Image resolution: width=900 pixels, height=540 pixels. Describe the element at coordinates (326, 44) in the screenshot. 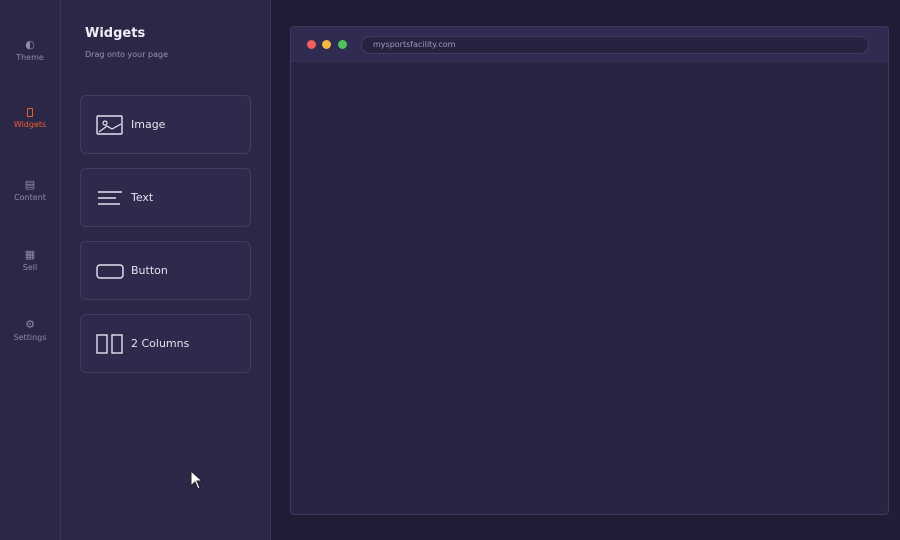

I see `minimize-window-dot` at that location.